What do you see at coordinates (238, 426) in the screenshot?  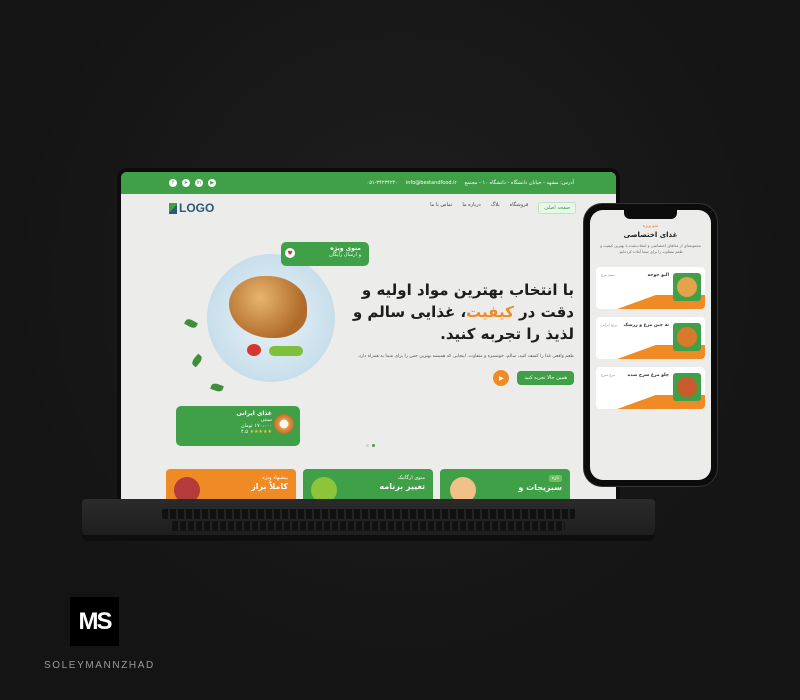 I see `food-card: غذای ایرانی سنتی ۱۷۰،۰۰۰ تومان ★★★★★ ۴.۵` at bounding box center [238, 426].